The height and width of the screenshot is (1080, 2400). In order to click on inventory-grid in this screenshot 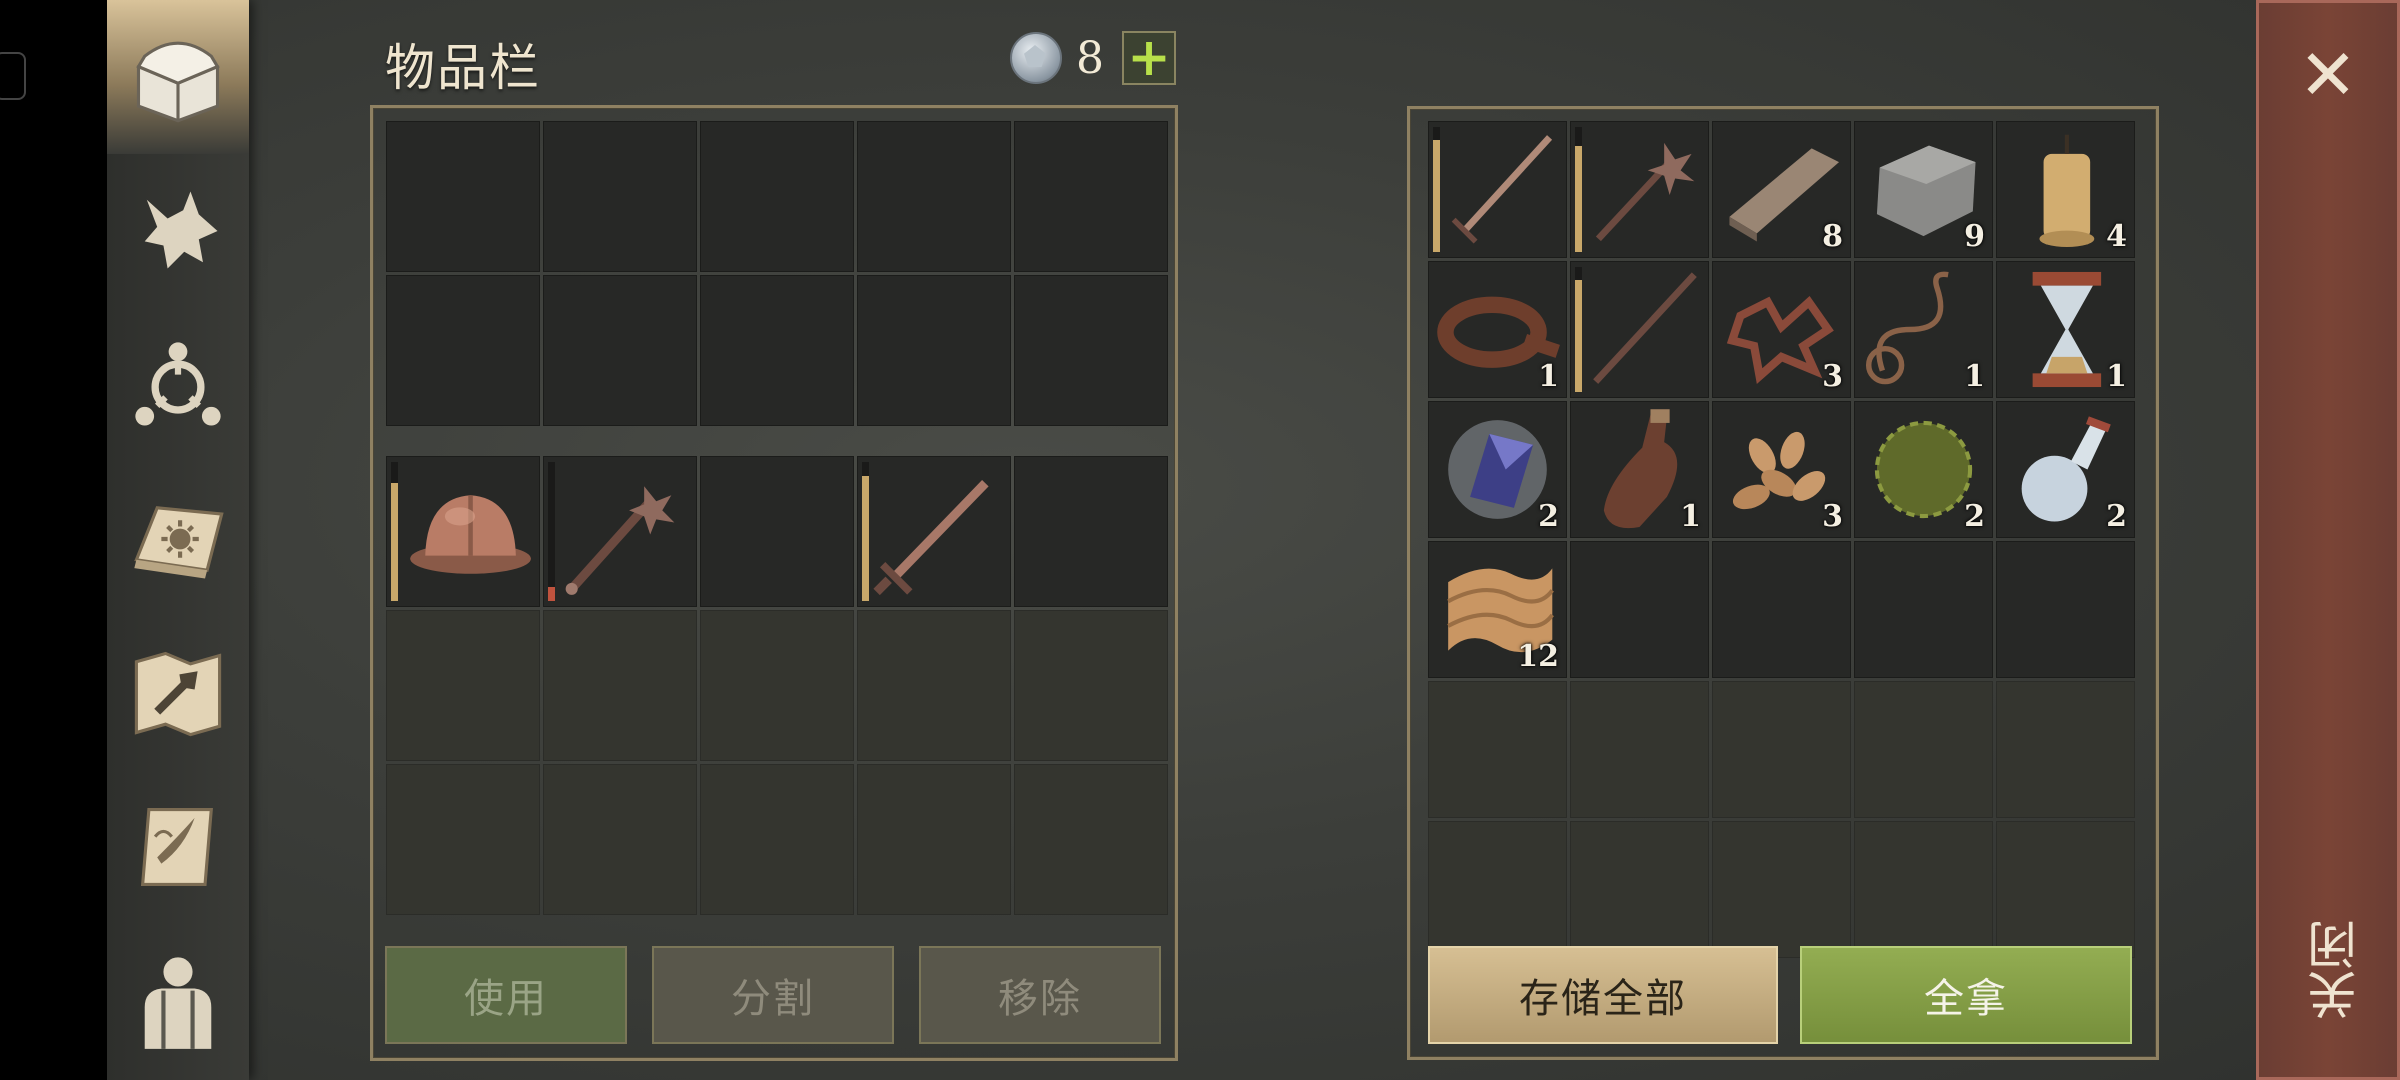, I will do `click(777, 273)`.